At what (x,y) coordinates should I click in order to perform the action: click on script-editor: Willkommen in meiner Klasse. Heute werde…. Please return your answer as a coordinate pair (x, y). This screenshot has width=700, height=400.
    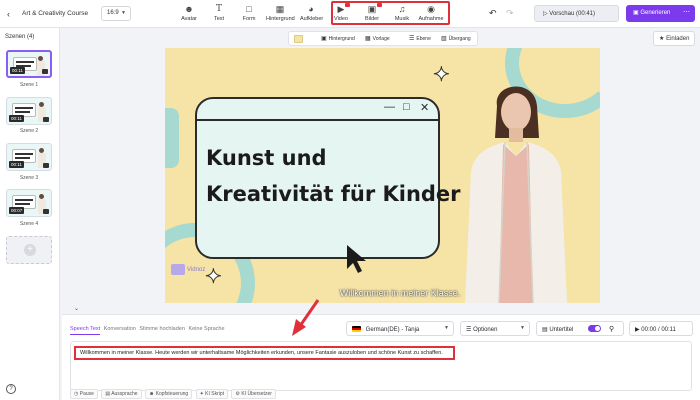
    Looking at the image, I should click on (381, 366).